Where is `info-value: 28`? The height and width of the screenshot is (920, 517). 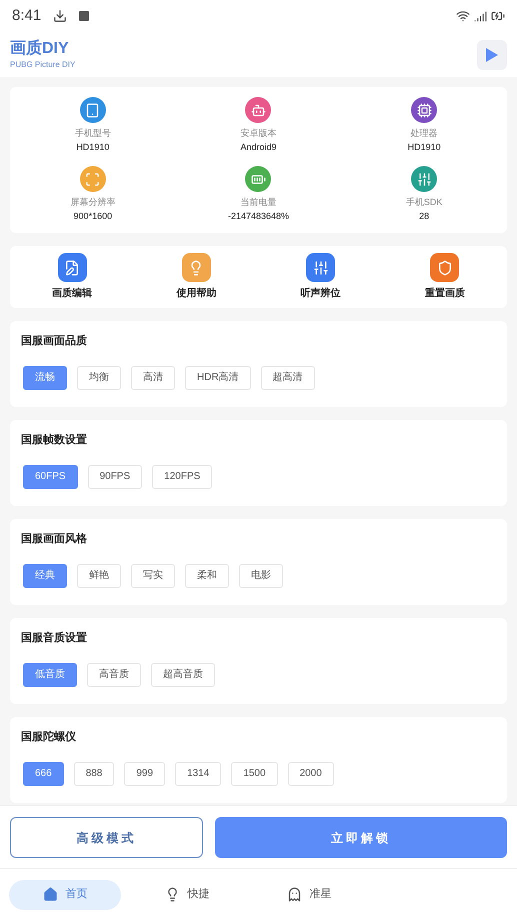
info-value: 28 is located at coordinates (424, 216).